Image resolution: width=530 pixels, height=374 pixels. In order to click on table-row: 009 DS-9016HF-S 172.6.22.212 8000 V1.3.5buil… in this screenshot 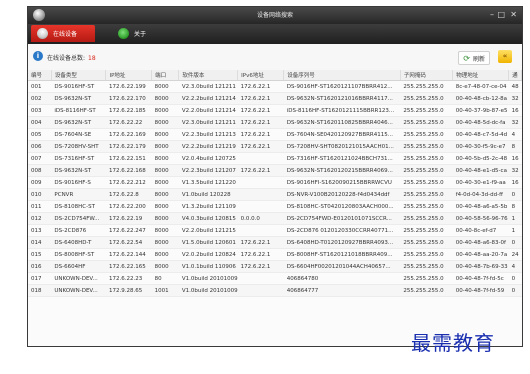, I will do `click(275, 182)`.